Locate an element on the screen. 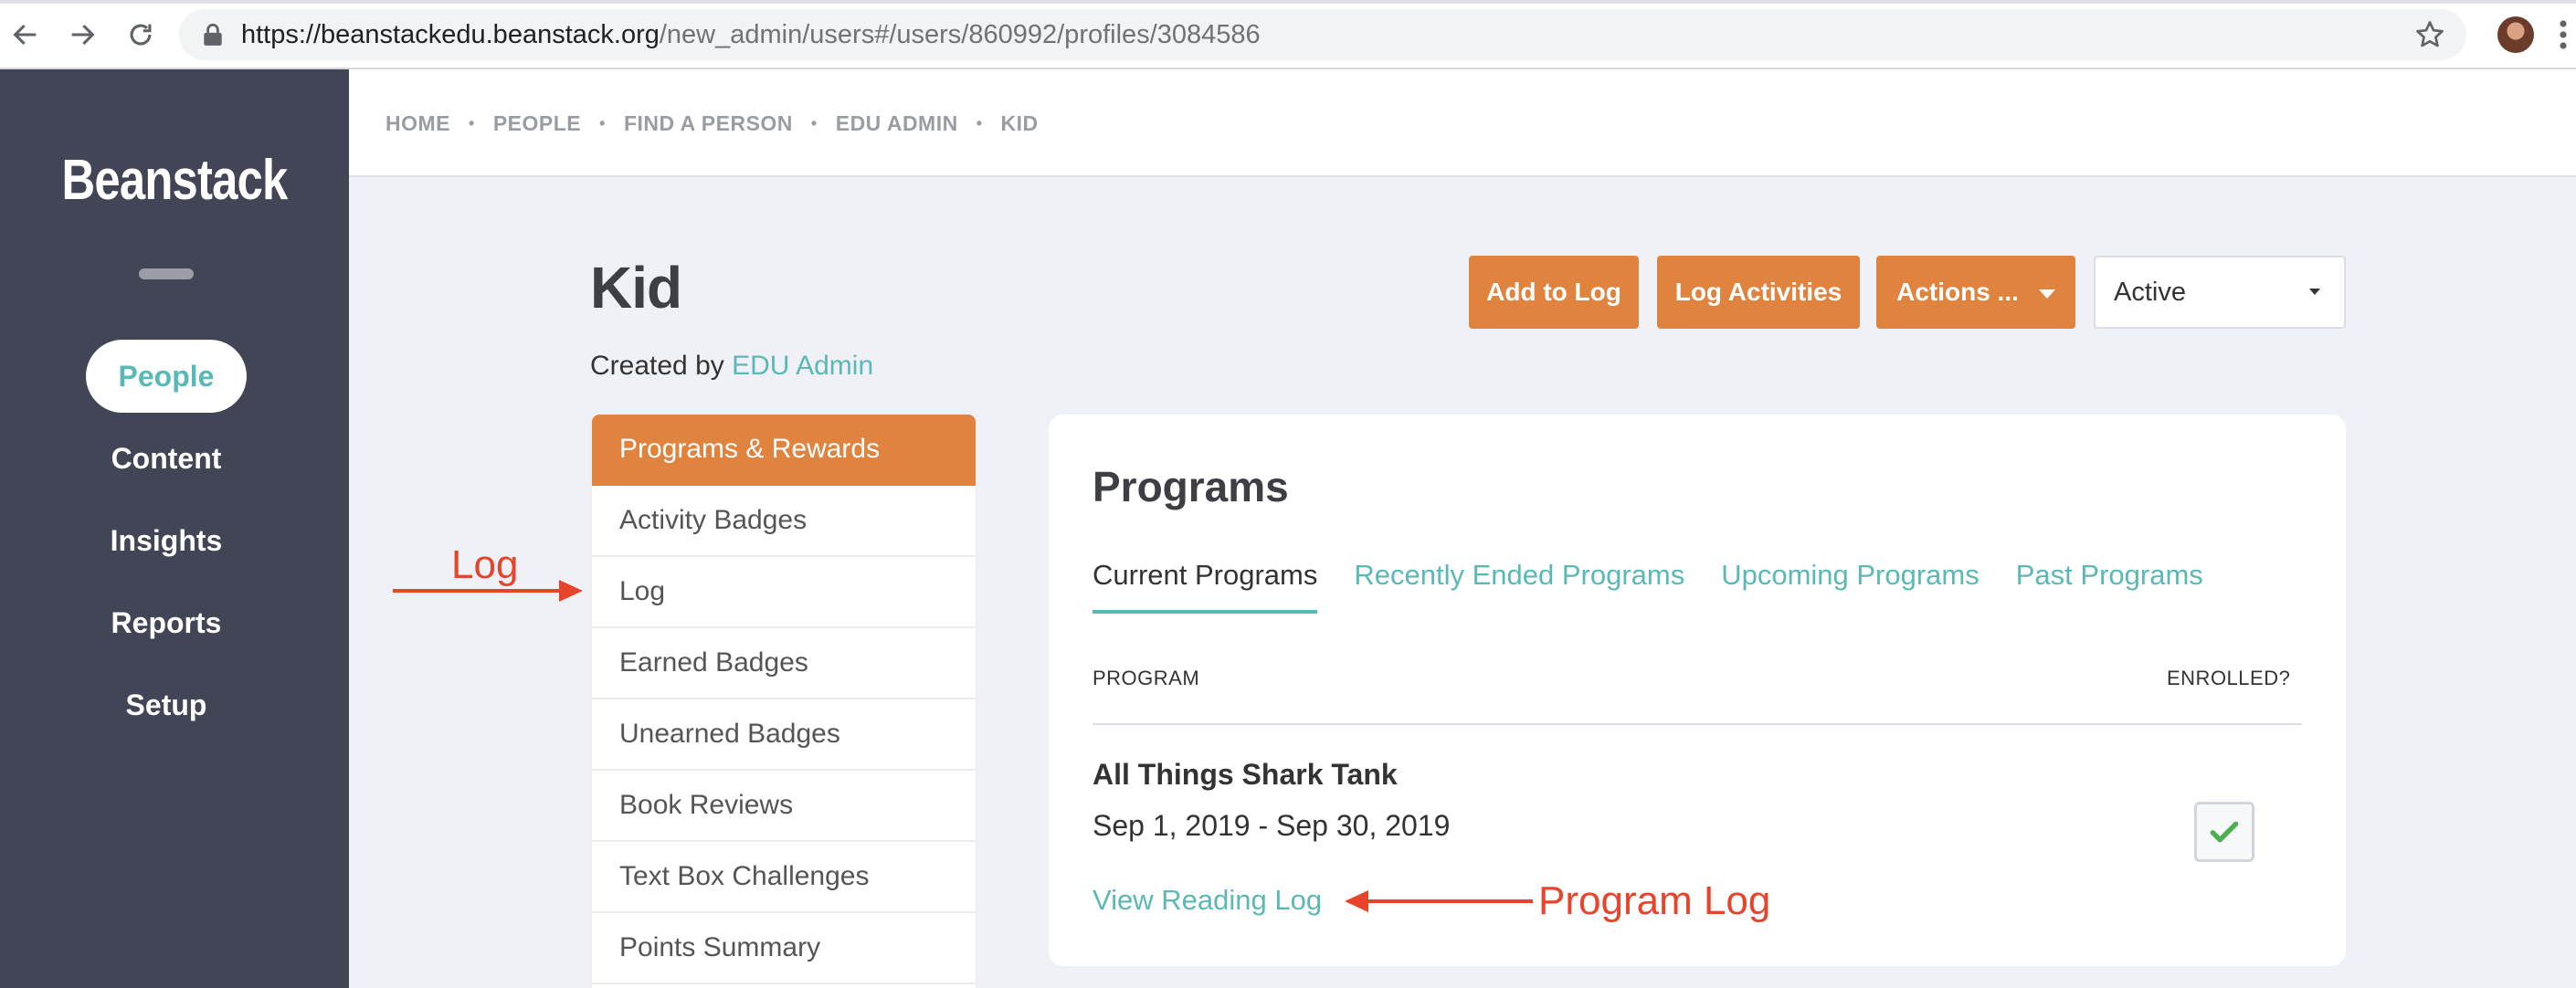 Image resolution: width=2576 pixels, height=988 pixels. created-by-link: EDU Admin is located at coordinates (802, 366).